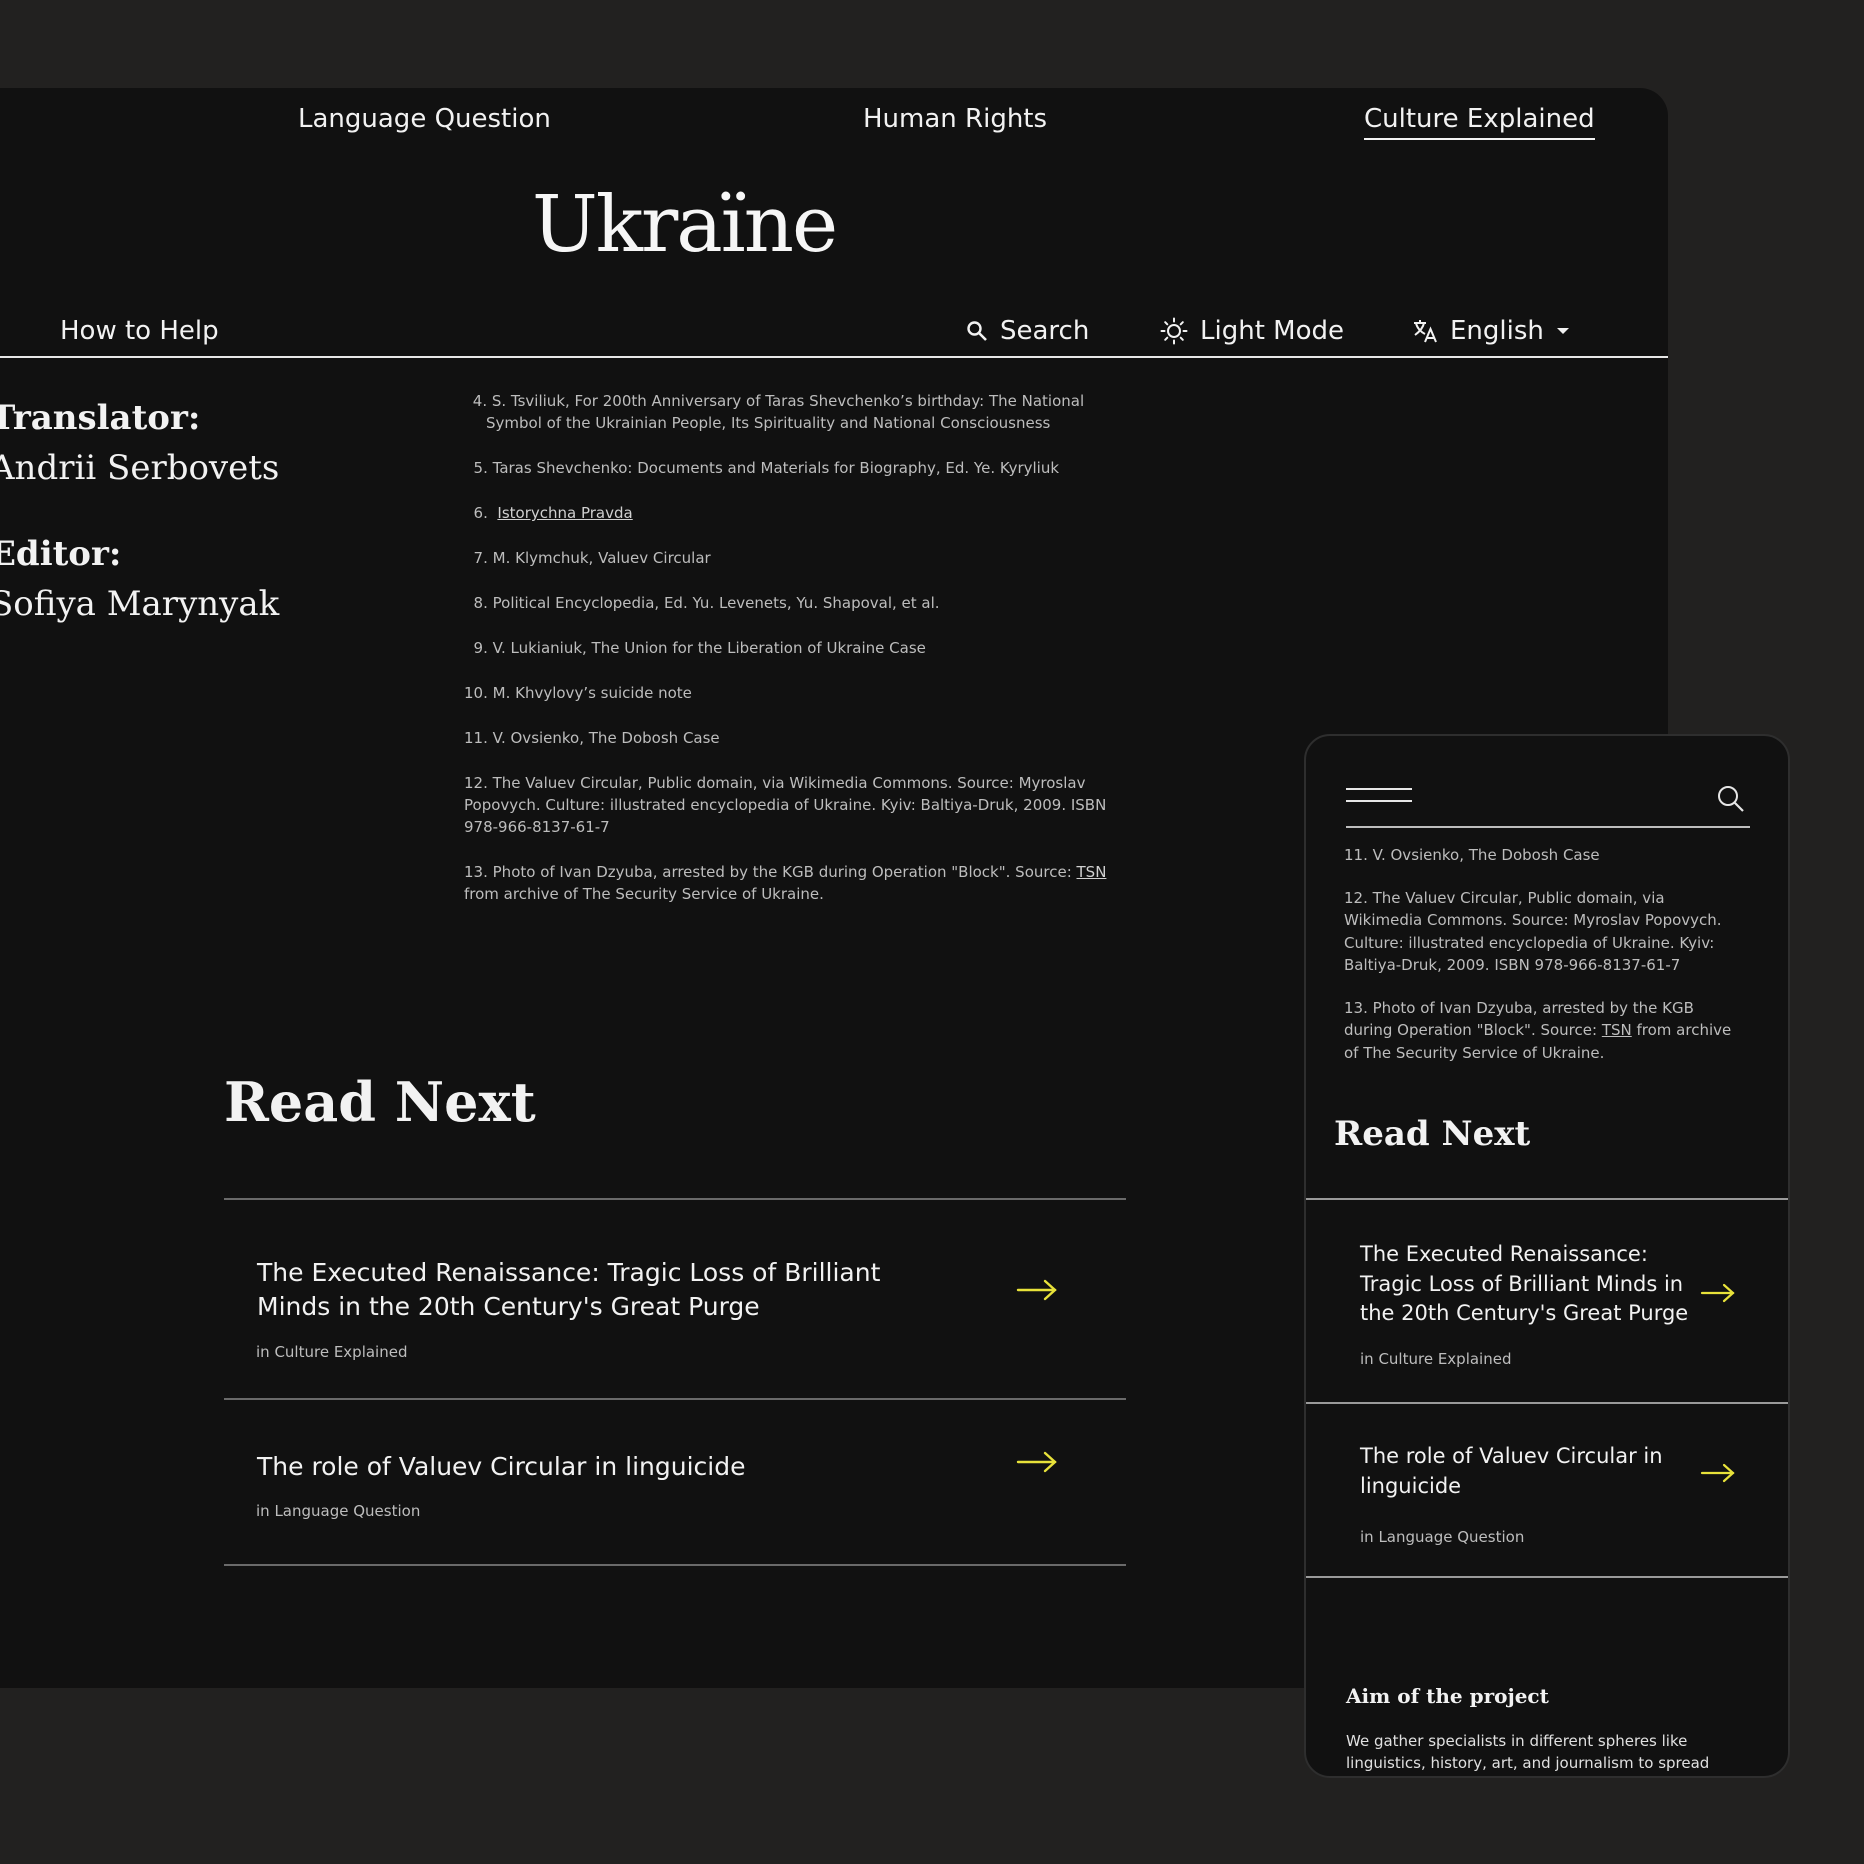 The height and width of the screenshot is (1864, 1864). What do you see at coordinates (578, 693) in the screenshot?
I see `reference-item: 10. M. Khvylovy’s suicide note` at bounding box center [578, 693].